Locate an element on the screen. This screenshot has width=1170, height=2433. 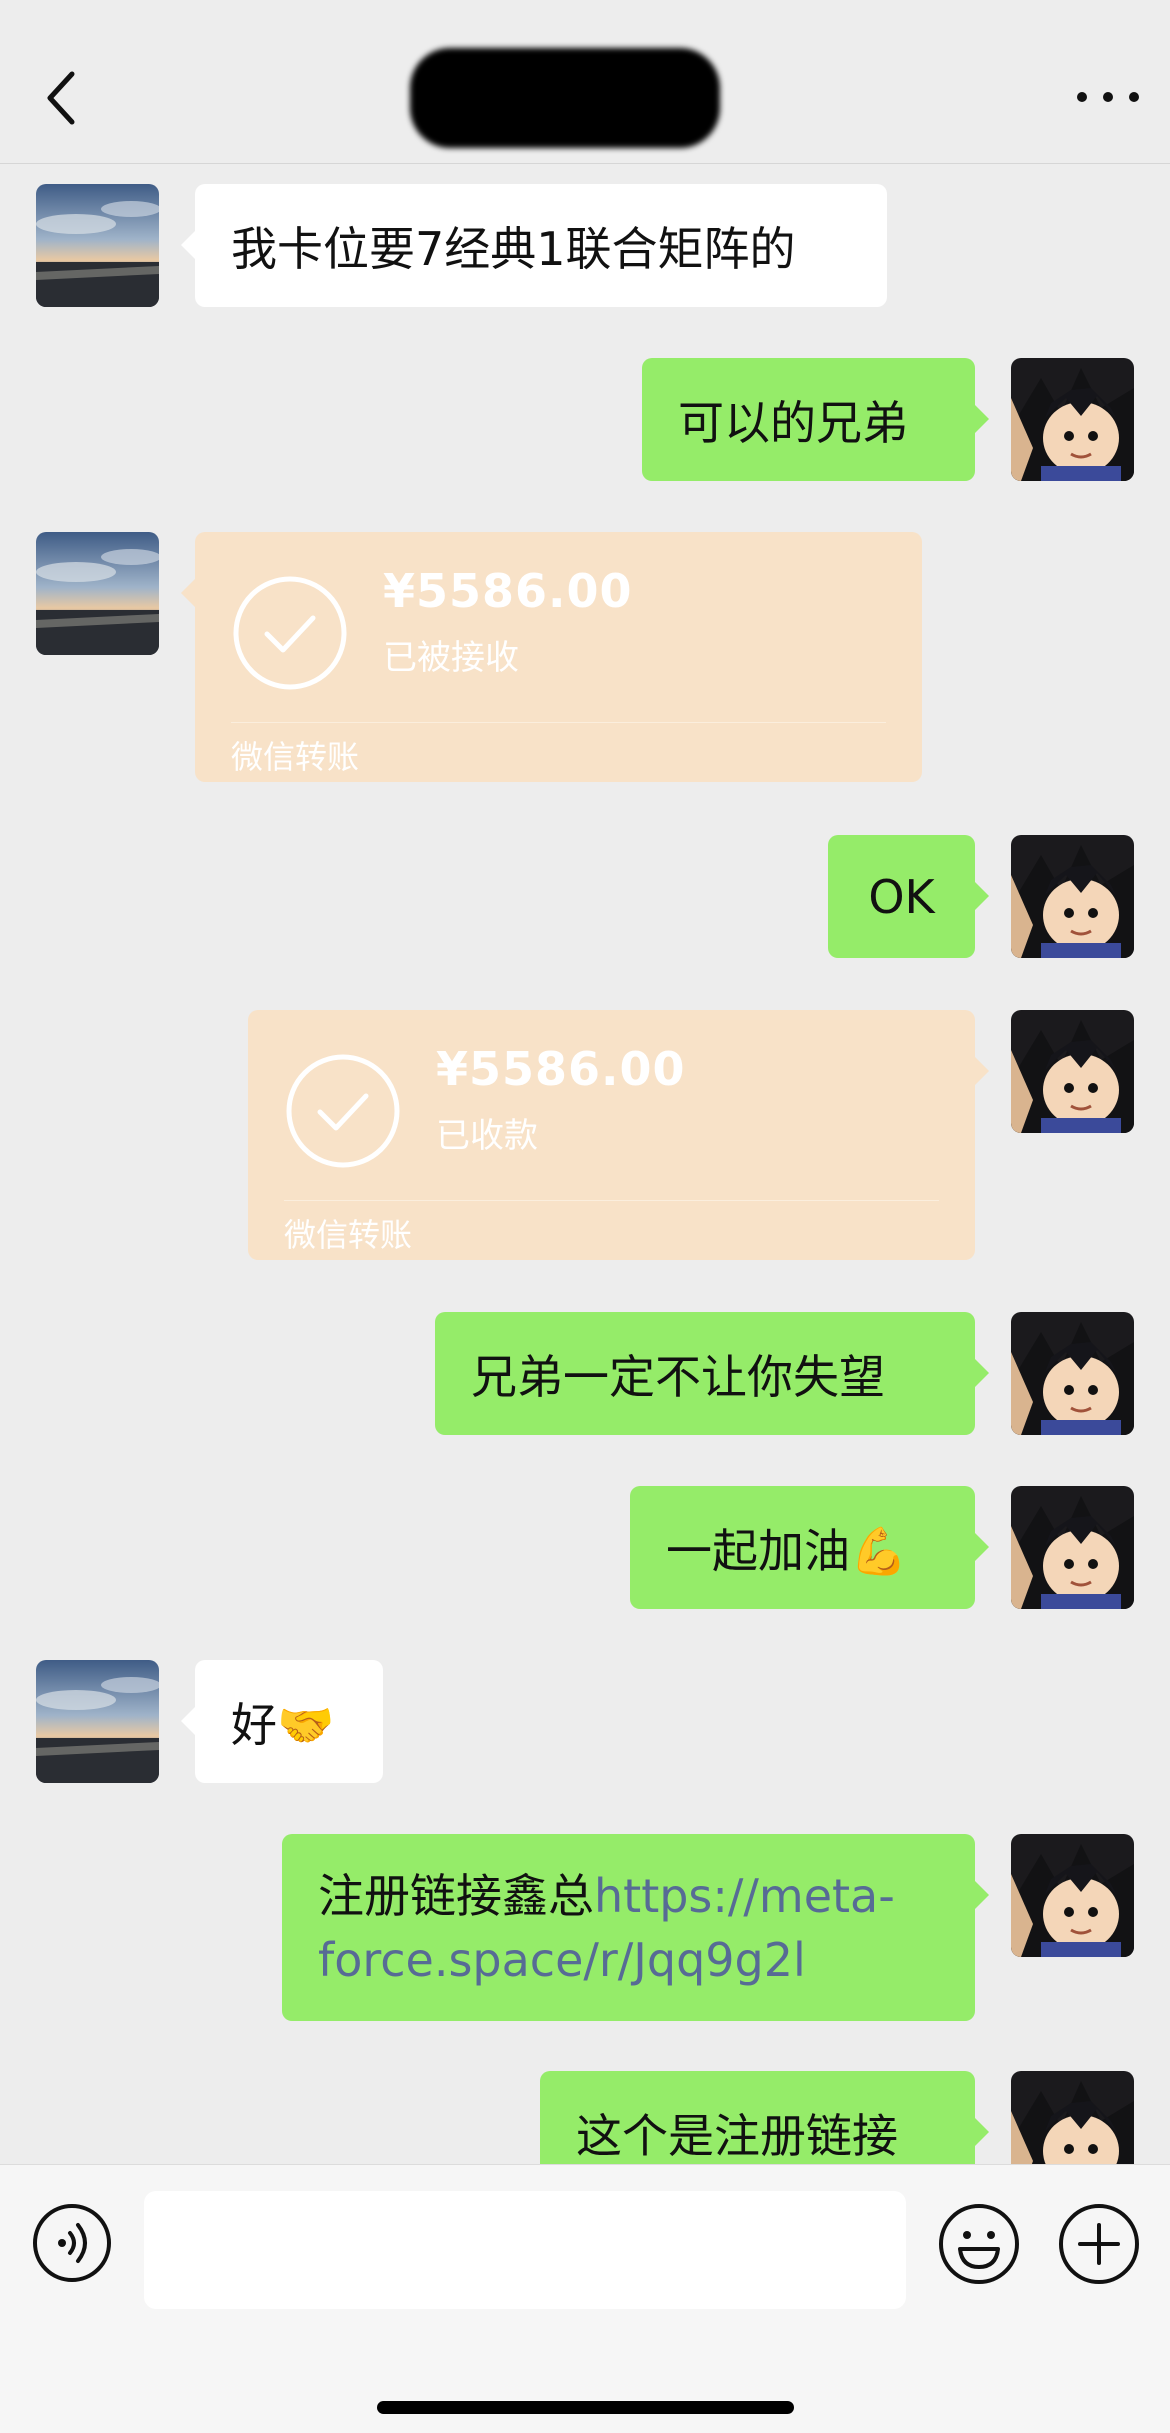
message-bubble: 好🤝 is located at coordinates (282, 1721).